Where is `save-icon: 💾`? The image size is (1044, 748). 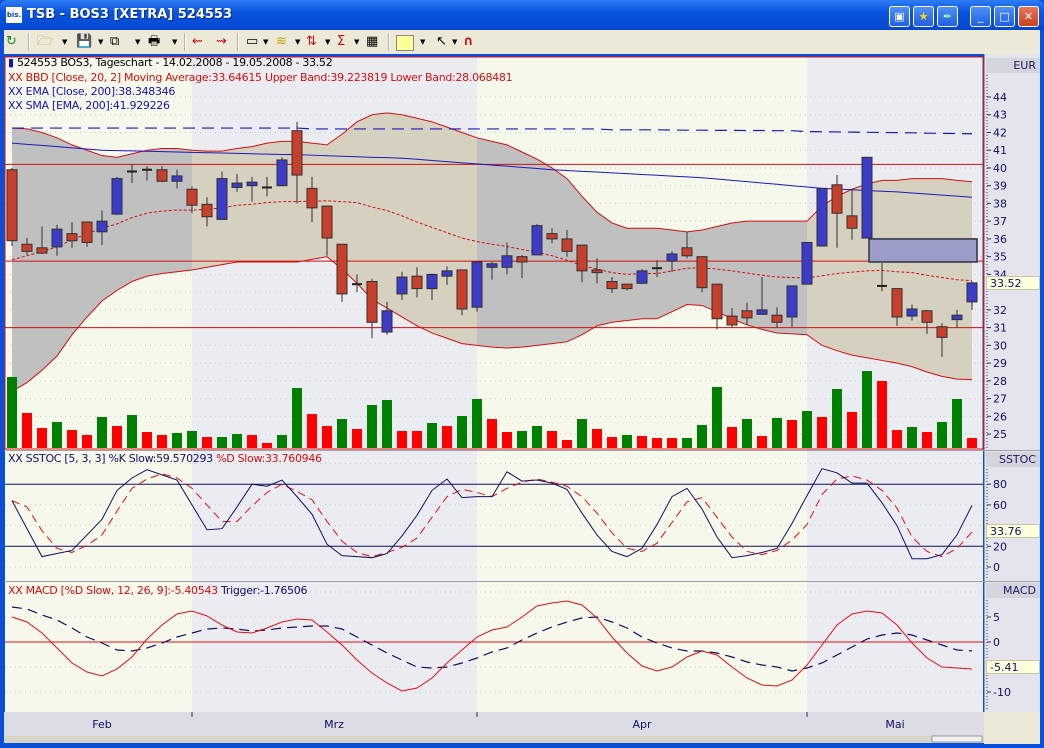 save-icon: 💾 is located at coordinates (84, 42).